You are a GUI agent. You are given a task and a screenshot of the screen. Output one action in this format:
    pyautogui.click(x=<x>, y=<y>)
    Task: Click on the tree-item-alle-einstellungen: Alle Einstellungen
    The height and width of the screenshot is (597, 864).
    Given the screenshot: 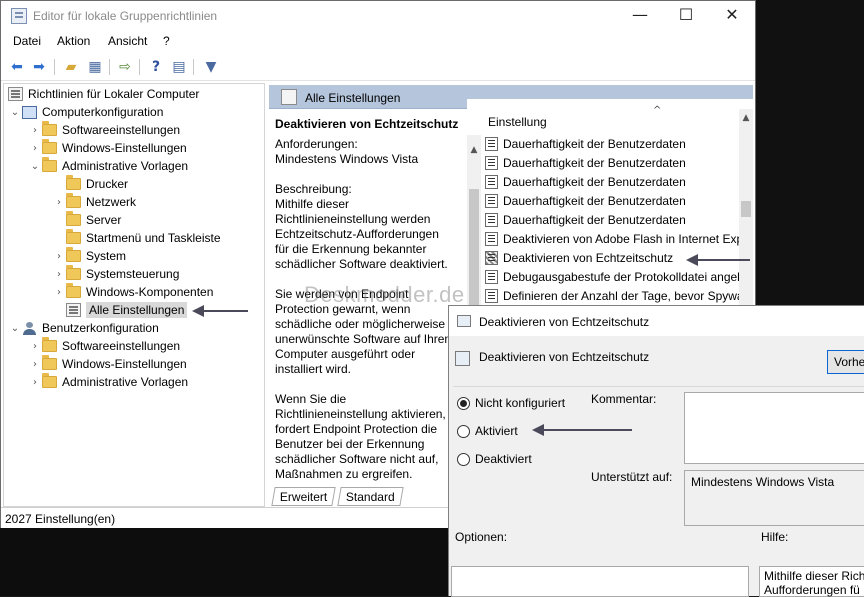 What is the action you would take?
    pyautogui.click(x=120, y=310)
    